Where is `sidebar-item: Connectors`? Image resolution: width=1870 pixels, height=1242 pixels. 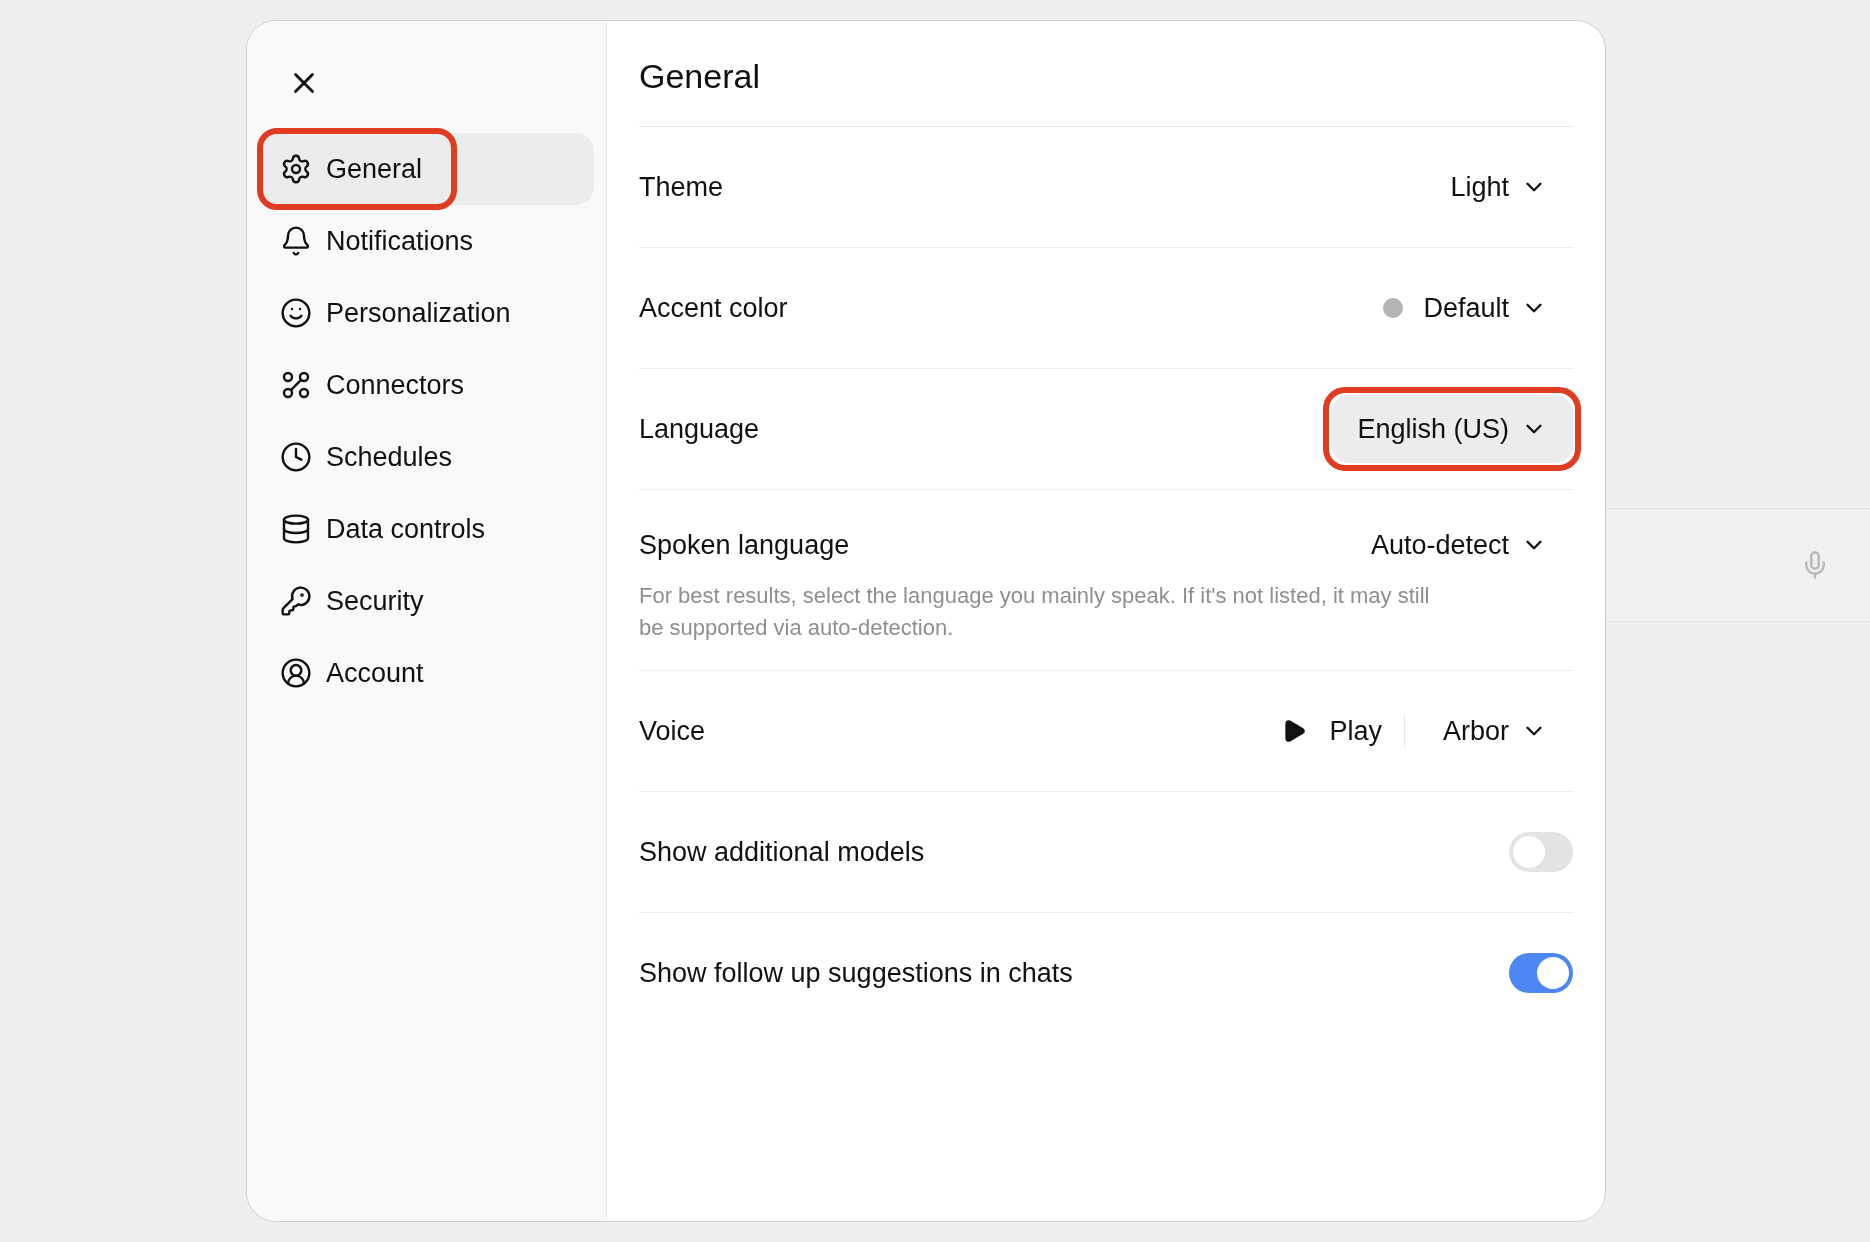 sidebar-item: Connectors is located at coordinates (428, 385).